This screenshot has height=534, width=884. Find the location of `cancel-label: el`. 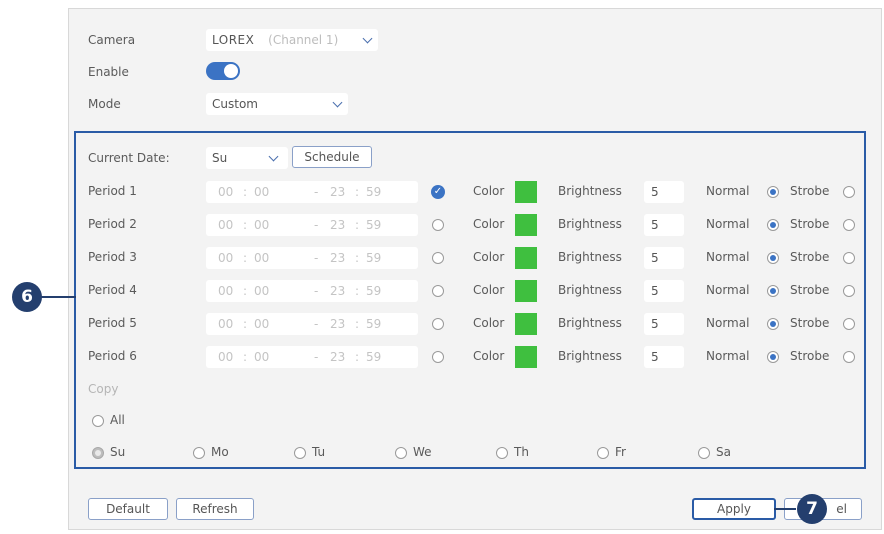

cancel-label: el is located at coordinates (841, 509).